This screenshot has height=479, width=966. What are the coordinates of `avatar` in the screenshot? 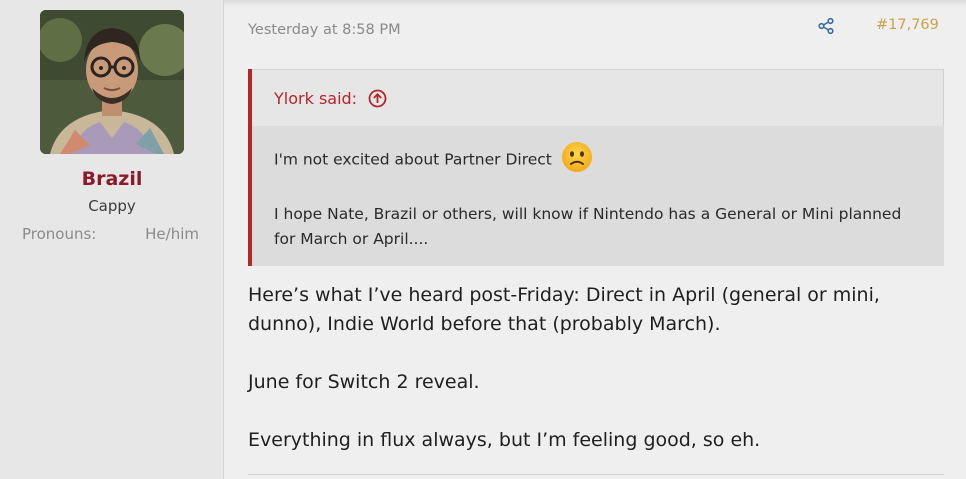 It's located at (112, 82).